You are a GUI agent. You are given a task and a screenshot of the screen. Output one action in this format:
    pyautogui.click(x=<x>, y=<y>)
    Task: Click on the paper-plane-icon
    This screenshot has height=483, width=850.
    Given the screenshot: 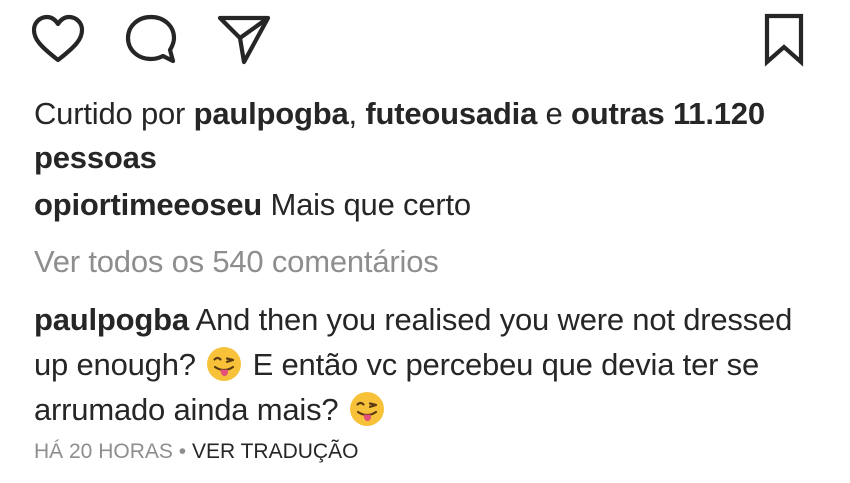 What is the action you would take?
    pyautogui.click(x=244, y=40)
    